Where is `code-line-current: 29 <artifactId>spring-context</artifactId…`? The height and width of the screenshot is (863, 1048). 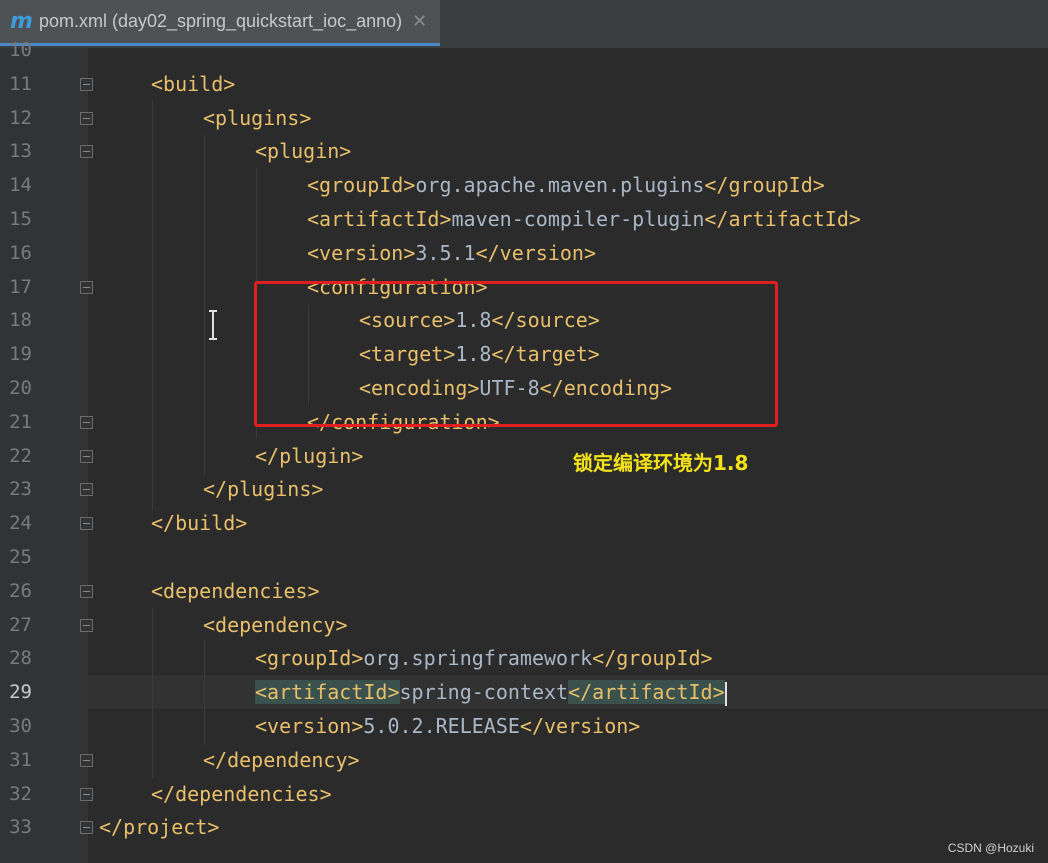
code-line-current: 29 <artifactId>spring-context</artifactId… is located at coordinates (524, 693).